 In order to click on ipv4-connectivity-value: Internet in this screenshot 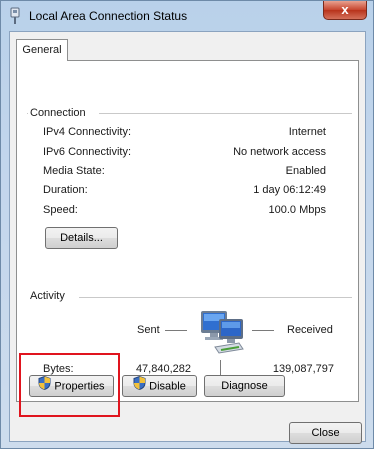, I will do `click(307, 132)`.